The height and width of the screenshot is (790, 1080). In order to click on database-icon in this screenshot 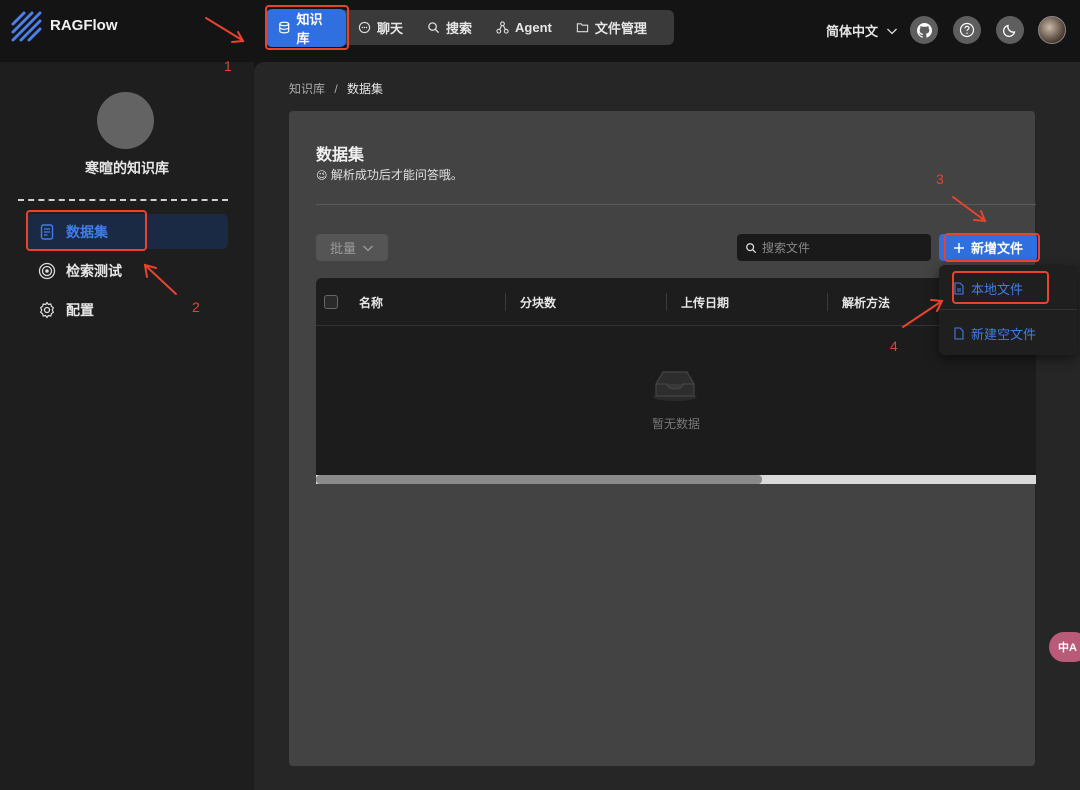, I will do `click(284, 27)`.